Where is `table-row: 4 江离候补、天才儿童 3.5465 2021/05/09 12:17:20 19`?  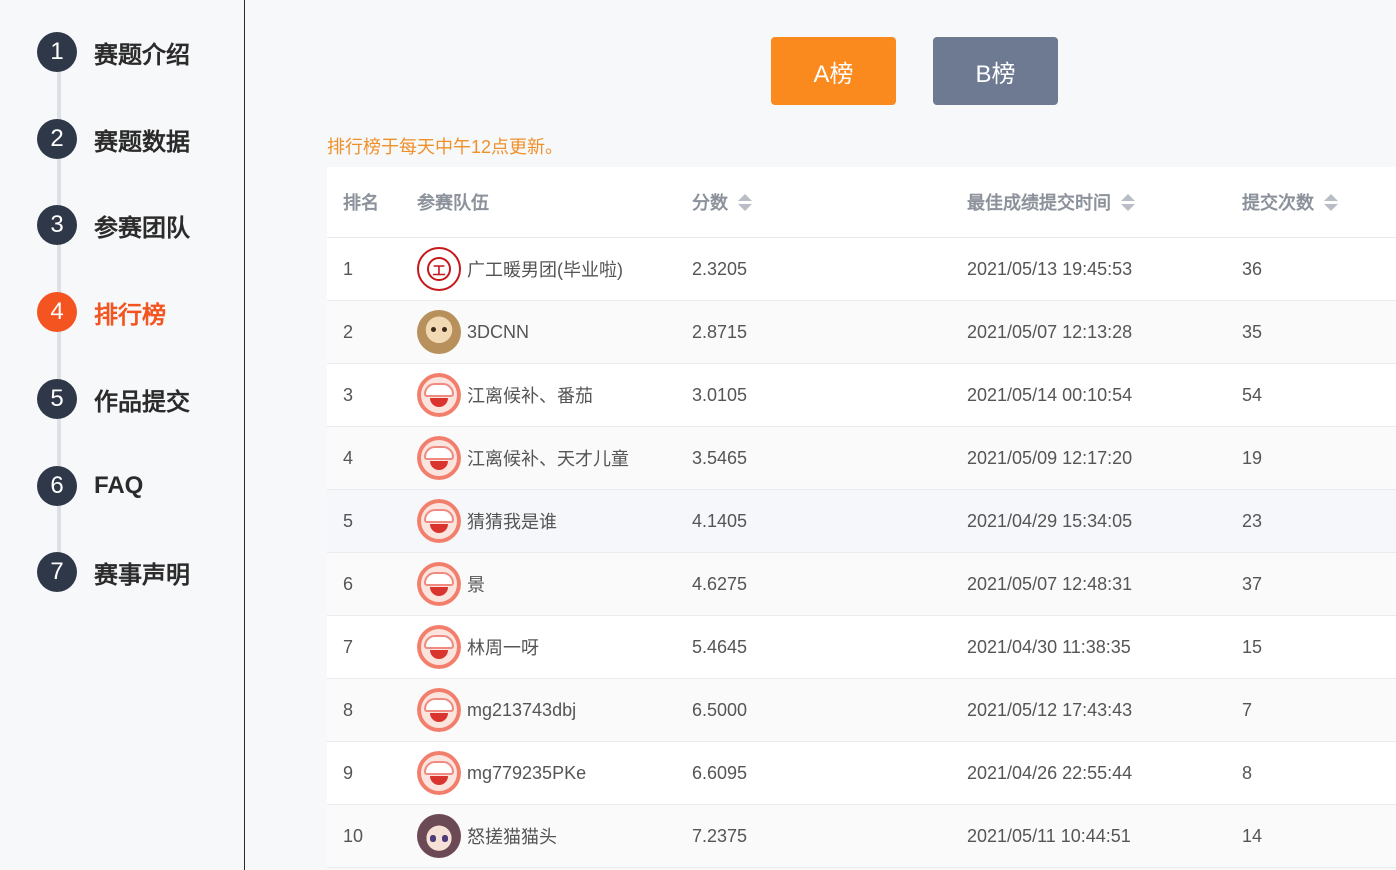 table-row: 4 江离候补、天才儿童 3.5465 2021/05/09 12:17:20 19 is located at coordinates (861, 458).